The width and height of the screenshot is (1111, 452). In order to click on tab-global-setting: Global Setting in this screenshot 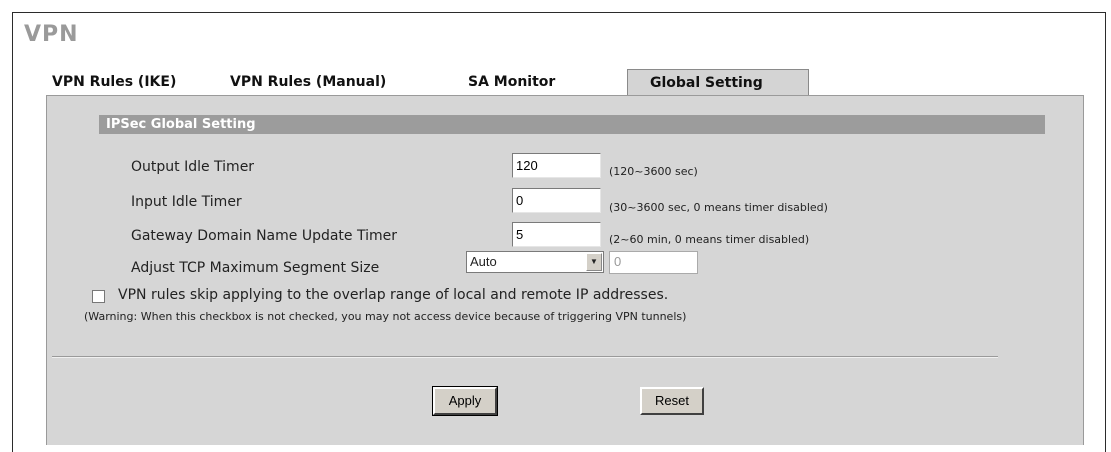, I will do `click(718, 83)`.